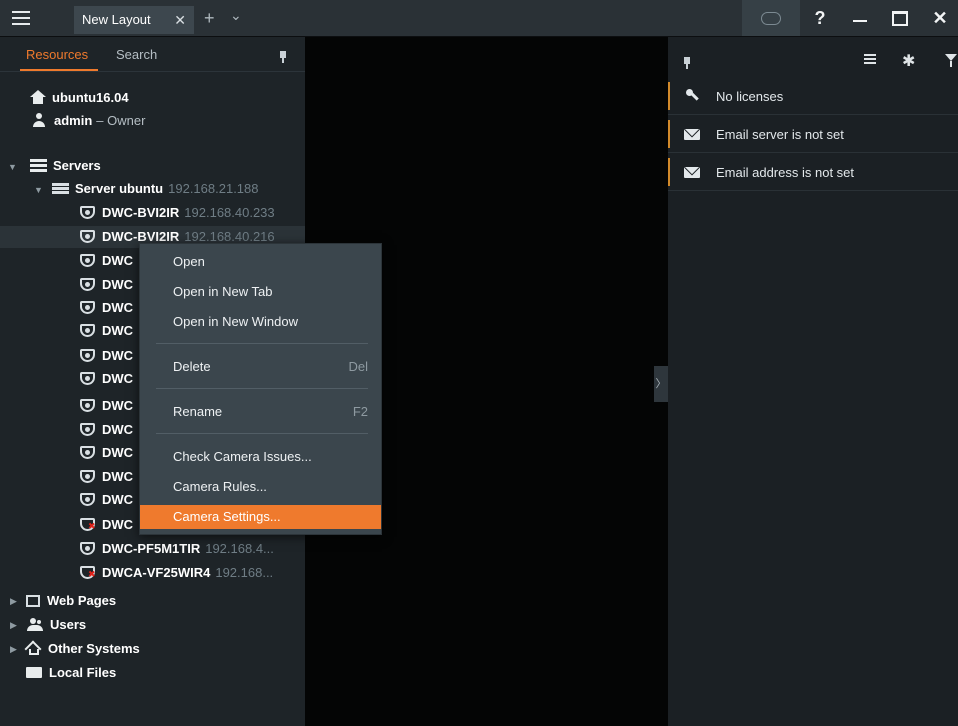 This screenshot has height=726, width=958. Describe the element at coordinates (223, 291) in the screenshot. I see `menu-item-label: Open in New Tab` at that location.